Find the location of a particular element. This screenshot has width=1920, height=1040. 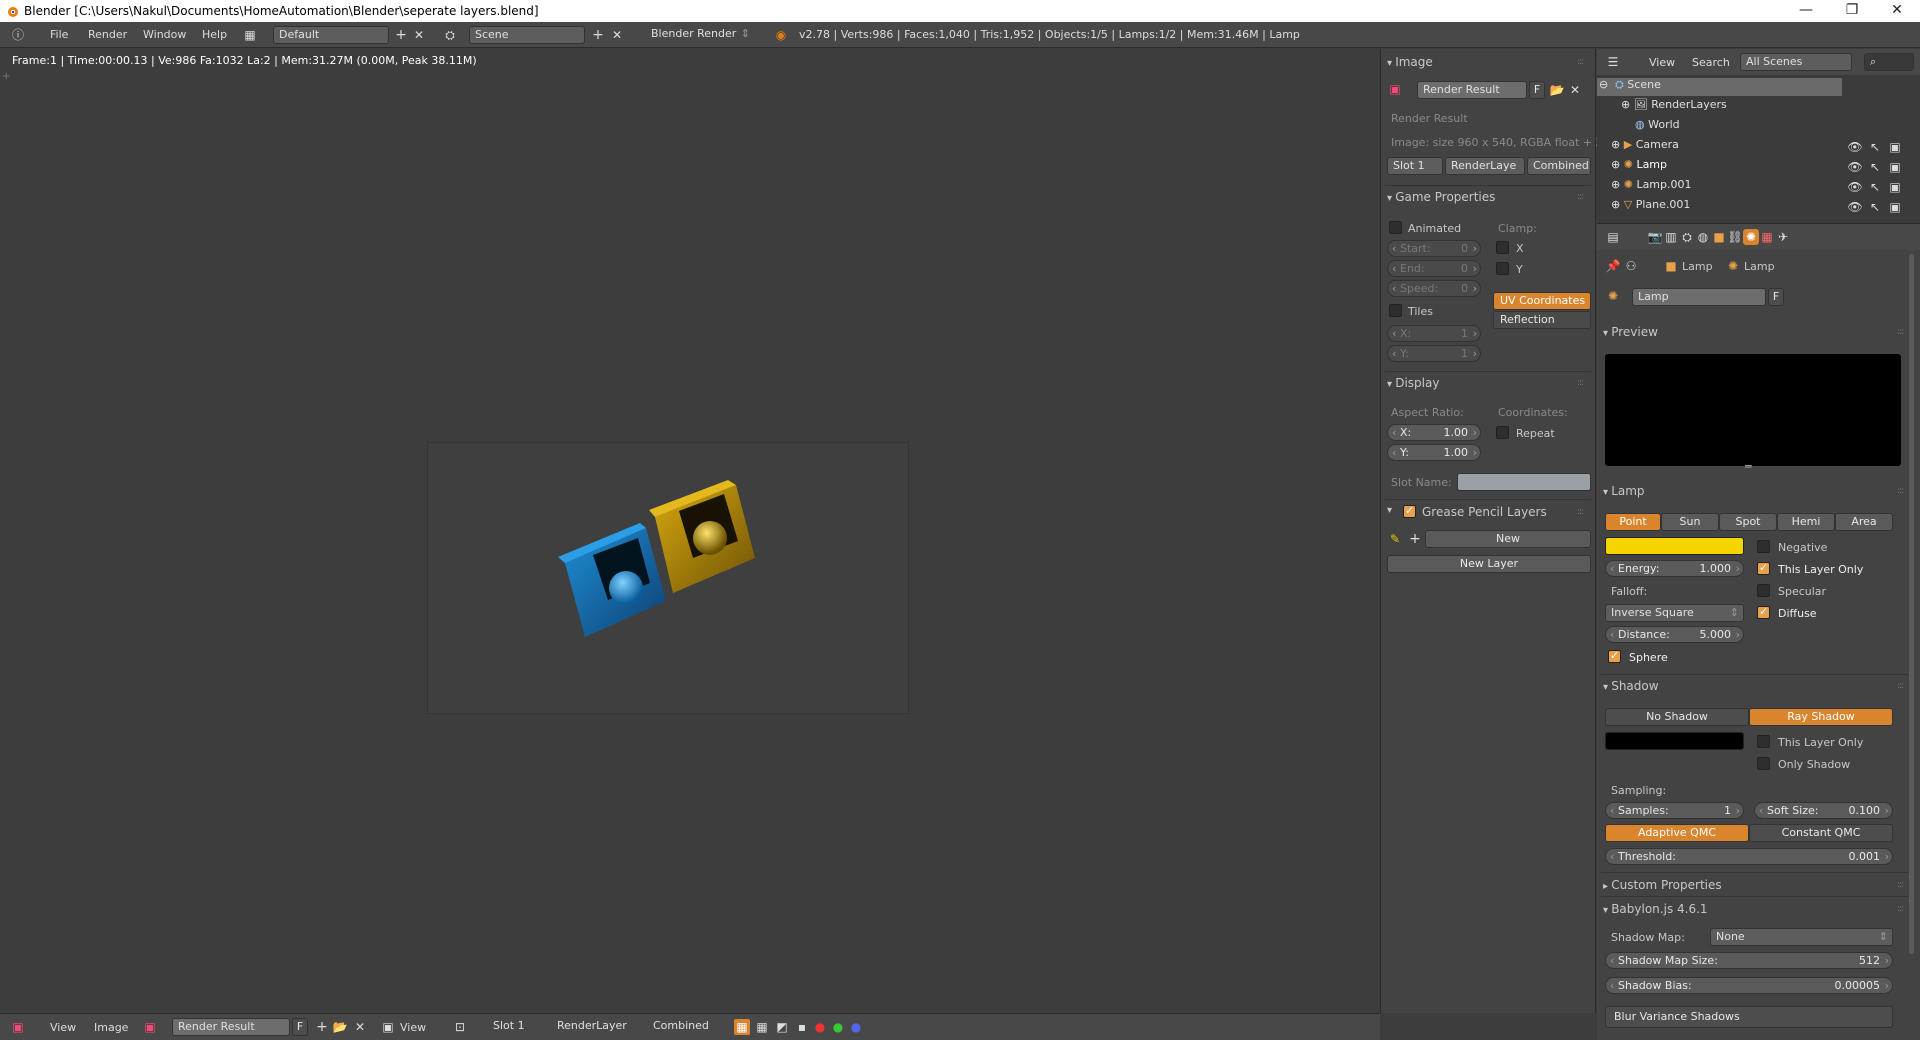

custom-properties-header: Custom Properties is located at coordinates (1662, 885).